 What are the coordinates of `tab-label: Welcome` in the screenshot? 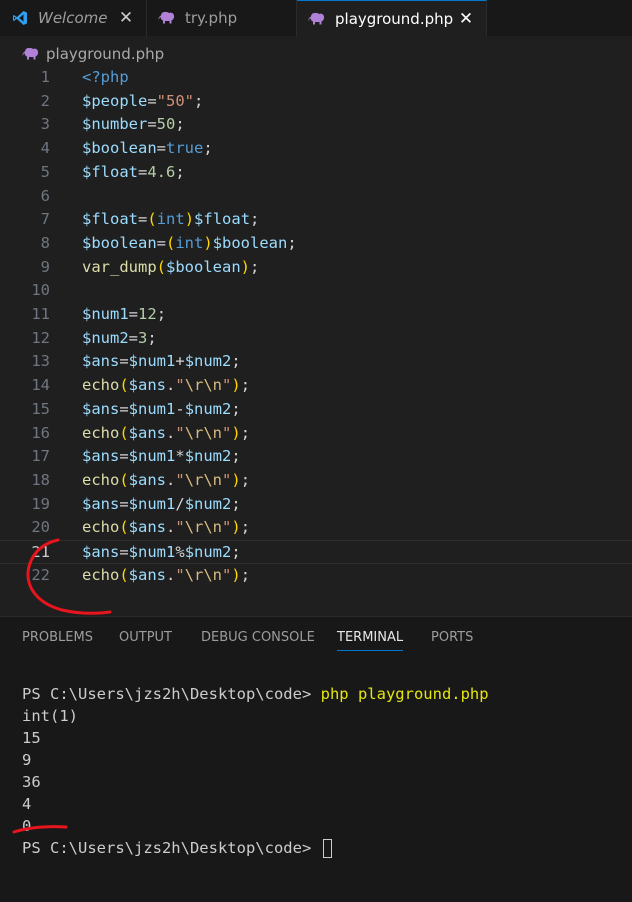 It's located at (73, 18).